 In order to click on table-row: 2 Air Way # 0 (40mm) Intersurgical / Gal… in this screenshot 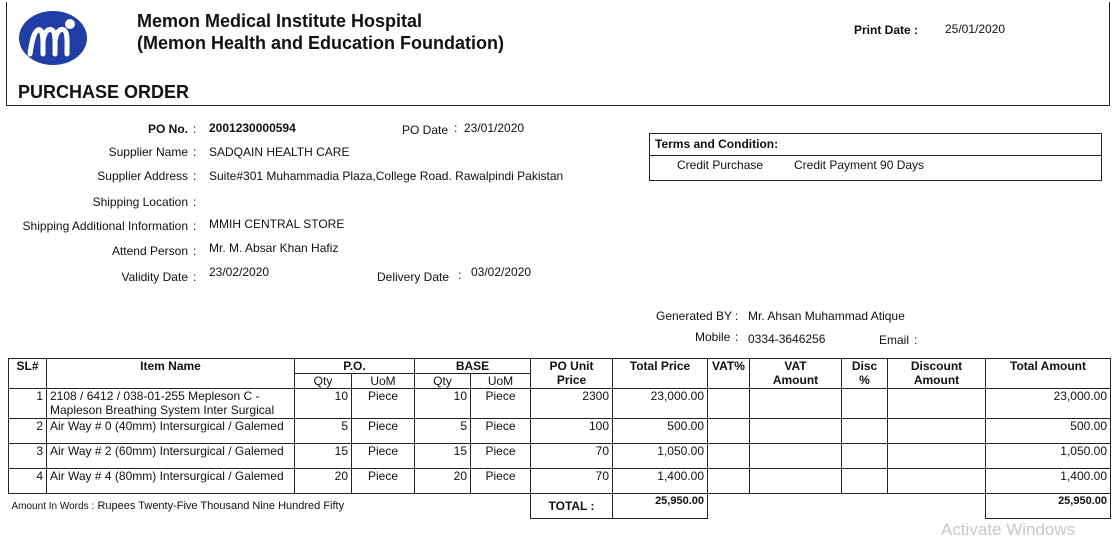, I will do `click(559, 431)`.